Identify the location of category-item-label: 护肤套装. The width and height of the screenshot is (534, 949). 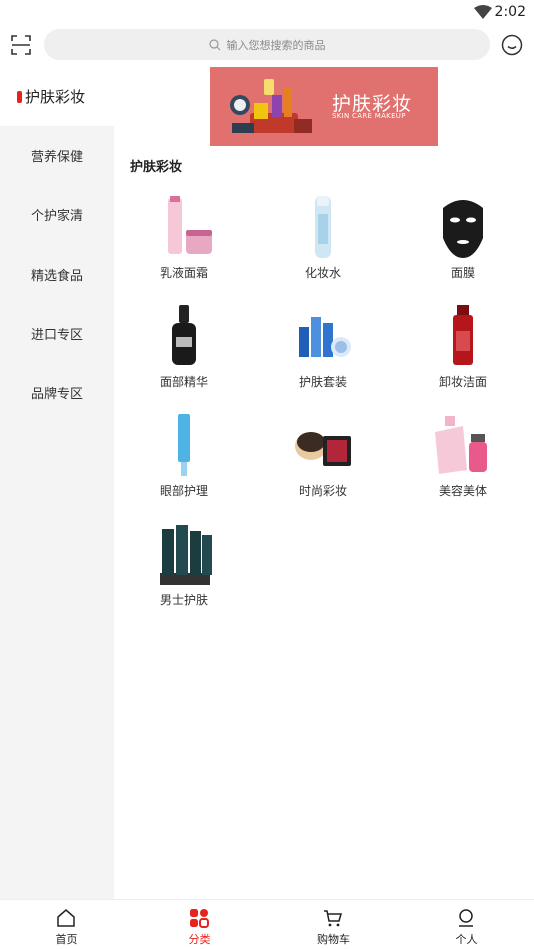
(322, 382).